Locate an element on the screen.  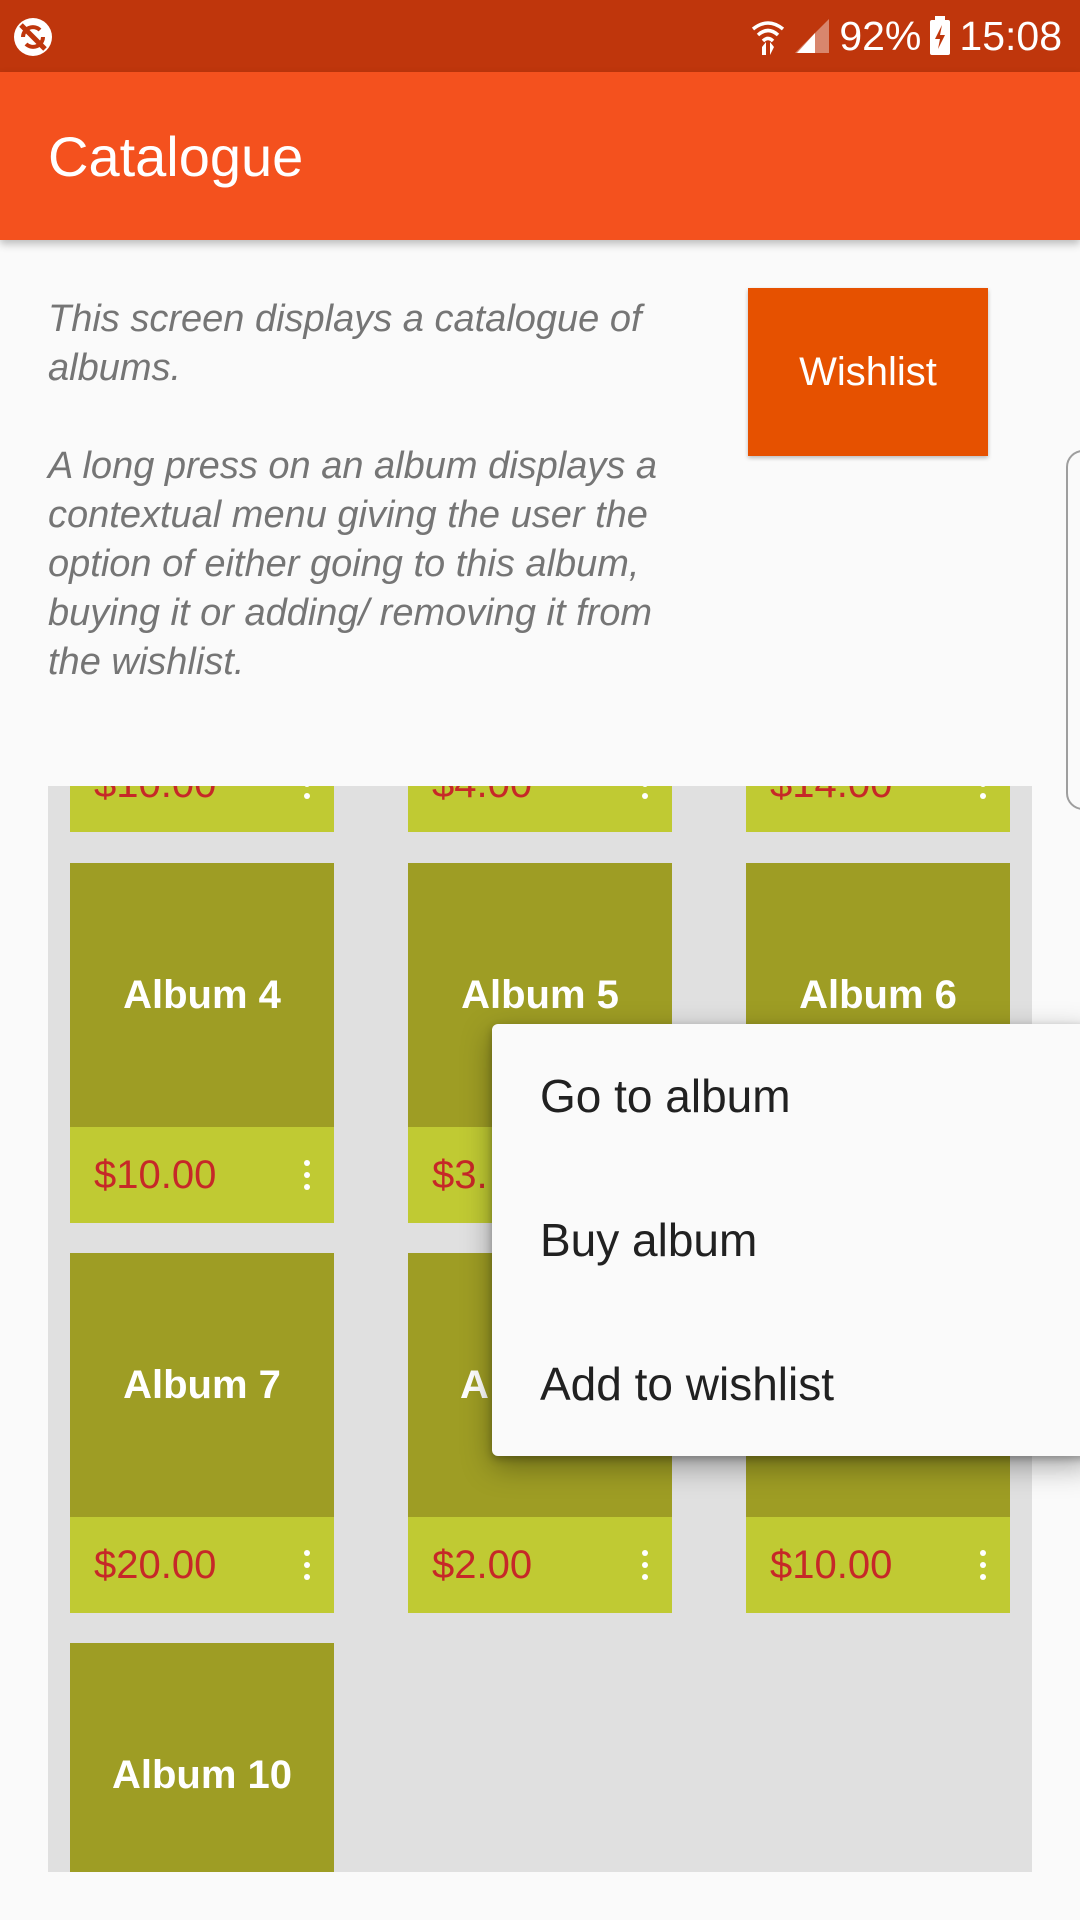
wishlist-button: Wishlist is located at coordinates (868, 372).